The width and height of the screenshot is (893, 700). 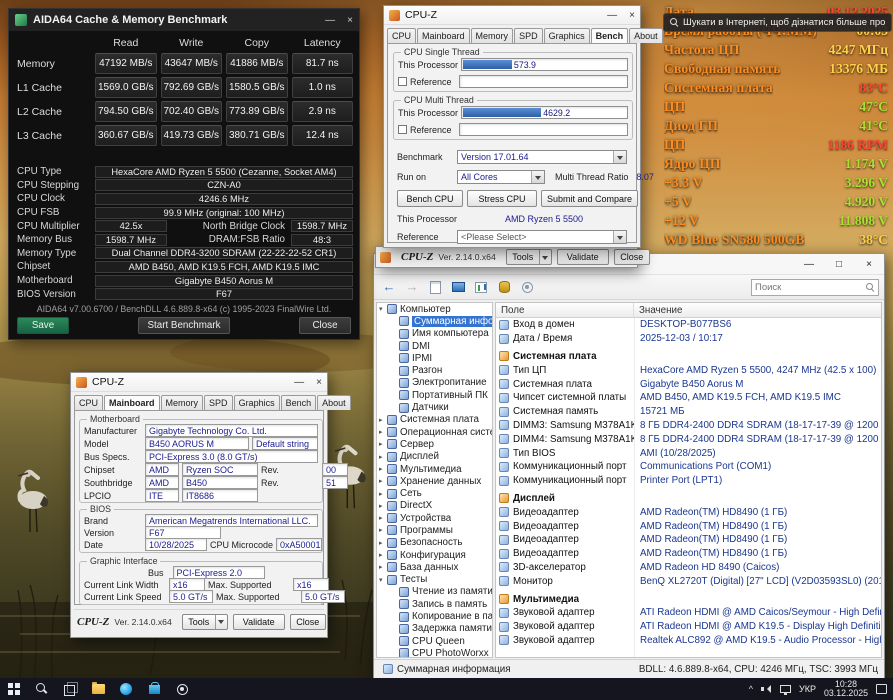 What do you see at coordinates (182, 402) in the screenshot?
I see `tab: Memory` at bounding box center [182, 402].